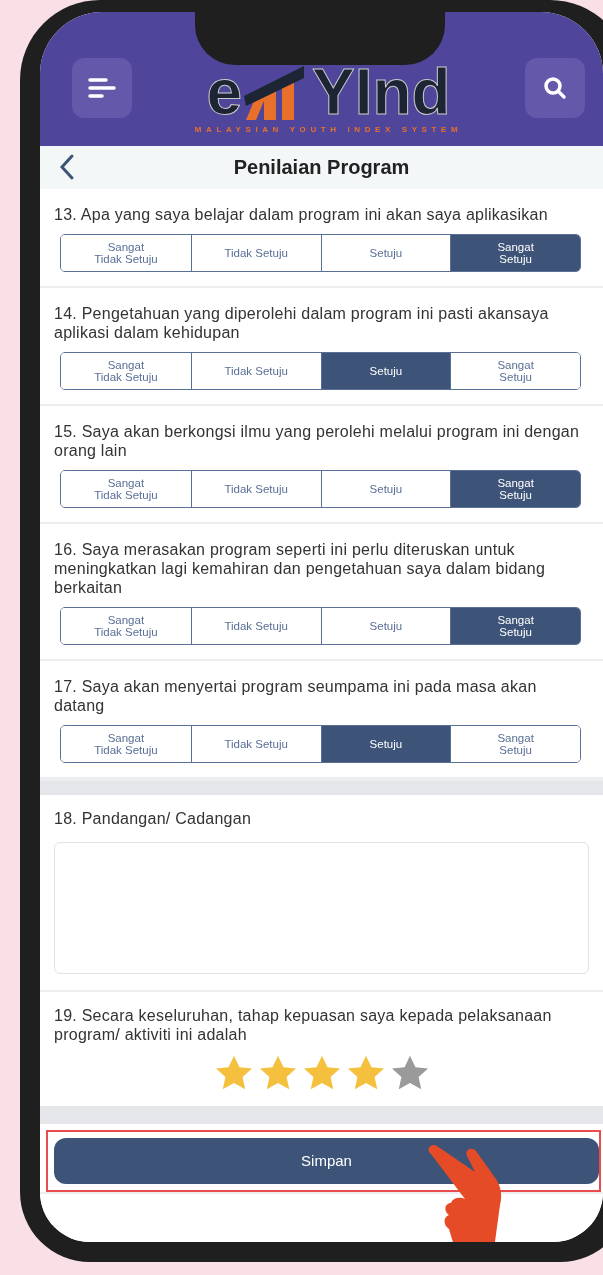 The height and width of the screenshot is (1275, 603). What do you see at coordinates (67, 167) in the screenshot?
I see `back-icon` at bounding box center [67, 167].